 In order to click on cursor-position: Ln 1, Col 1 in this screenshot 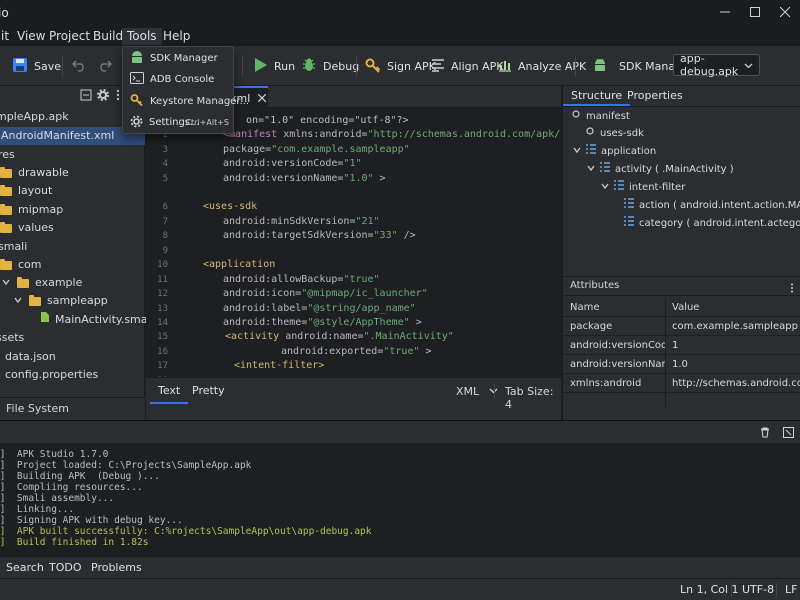, I will do `click(709, 589)`.